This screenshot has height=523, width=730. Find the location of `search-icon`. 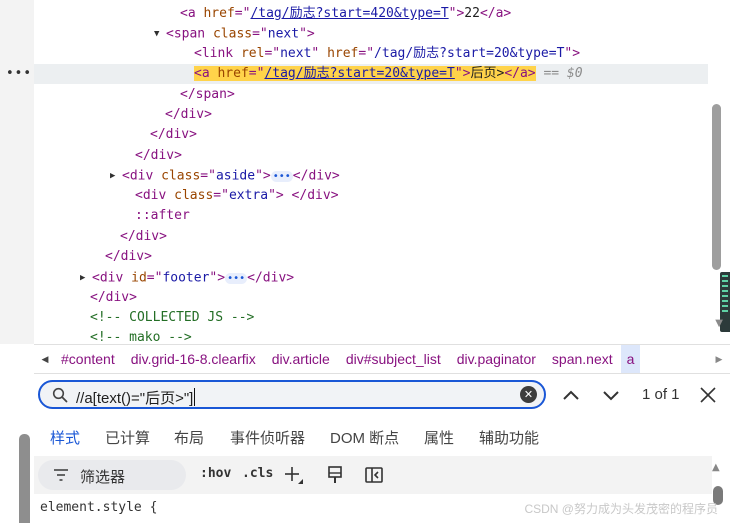

search-icon is located at coordinates (60, 395).